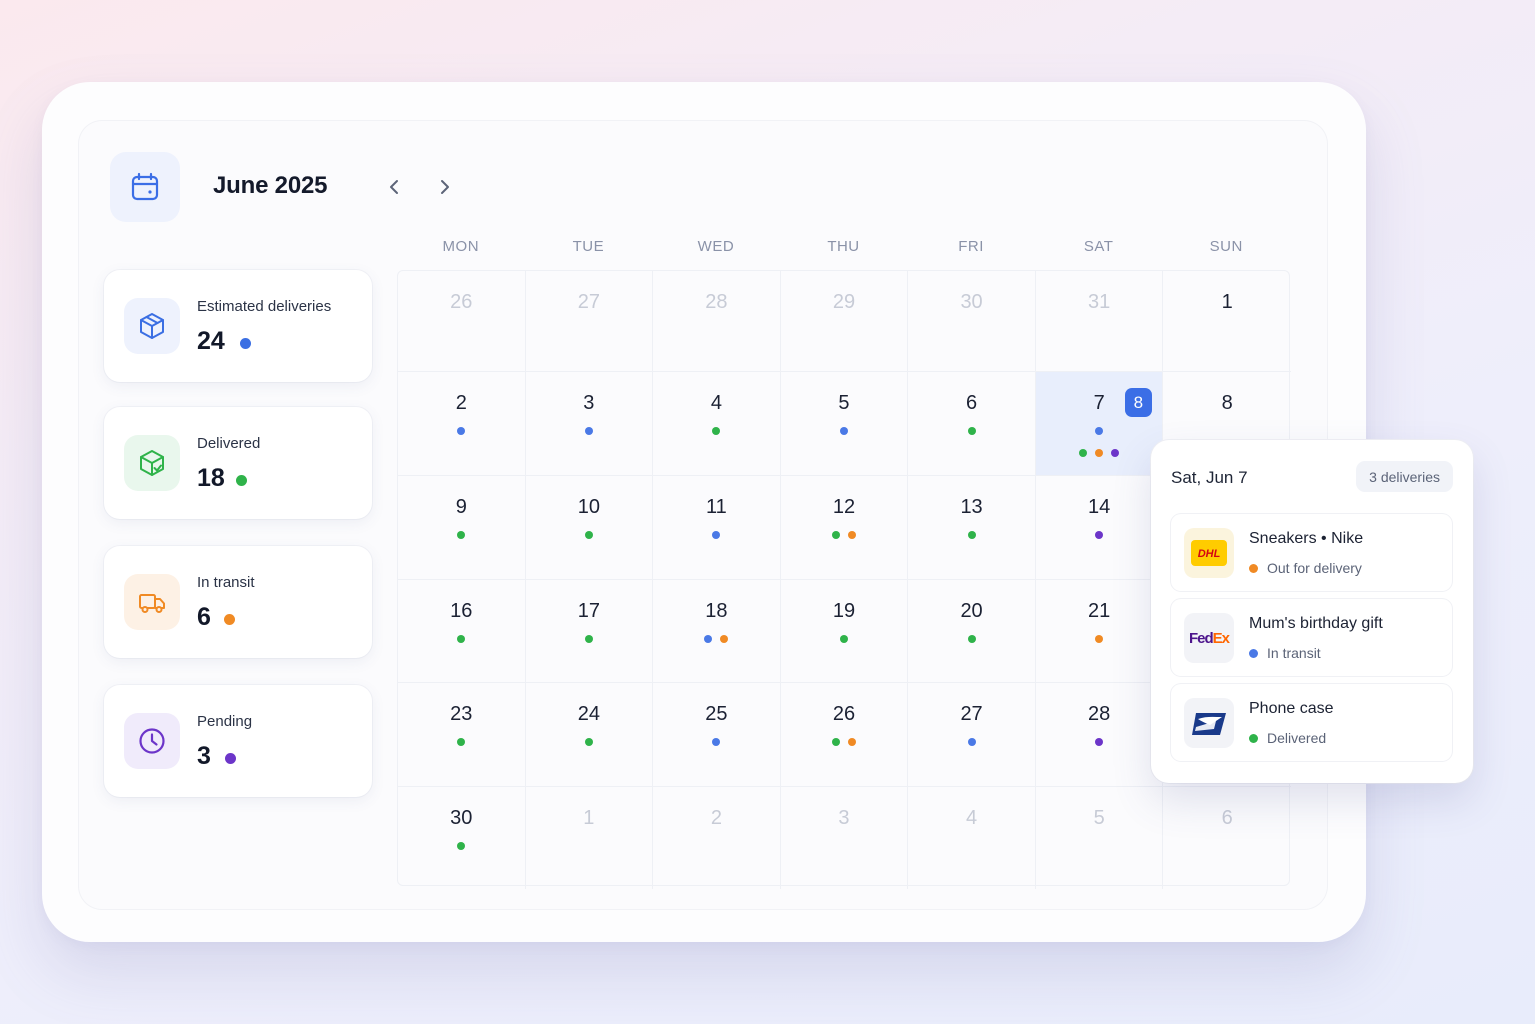  What do you see at coordinates (1311, 637) in the screenshot?
I see `delivery-item: FedEx Mum's birthday gift In transit` at bounding box center [1311, 637].